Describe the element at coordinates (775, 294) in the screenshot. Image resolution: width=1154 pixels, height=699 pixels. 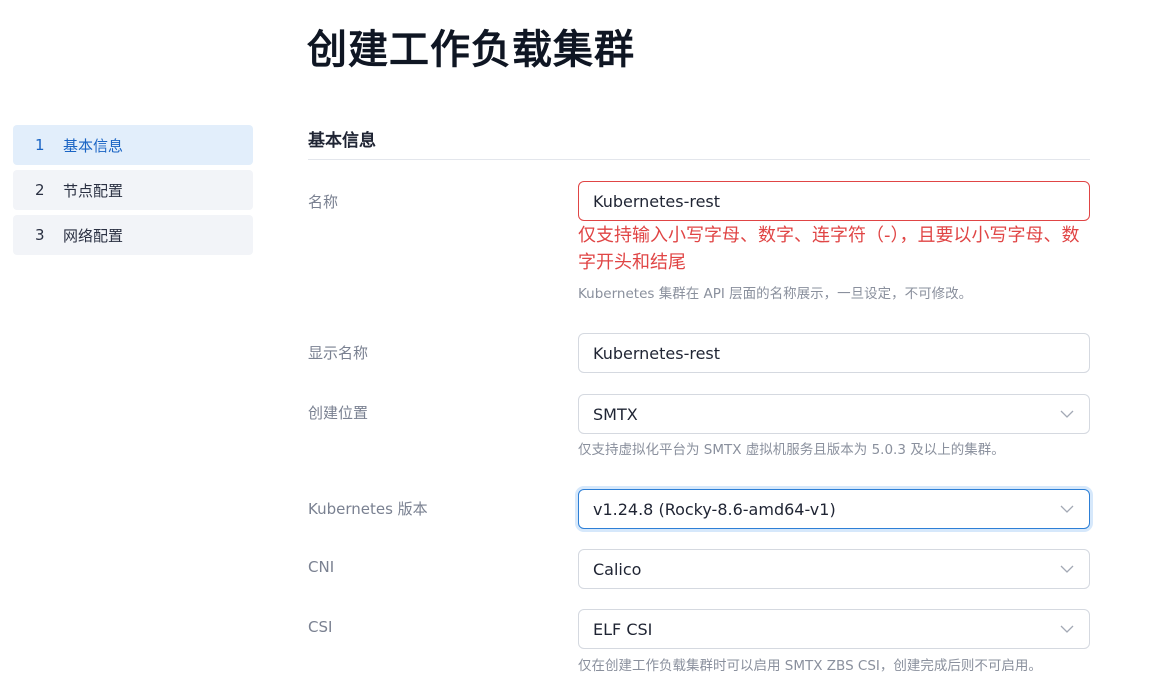
I see `name-hint: Kubernetes 集群在 API 层面的名称展示，一旦设定，不可修改。` at that location.